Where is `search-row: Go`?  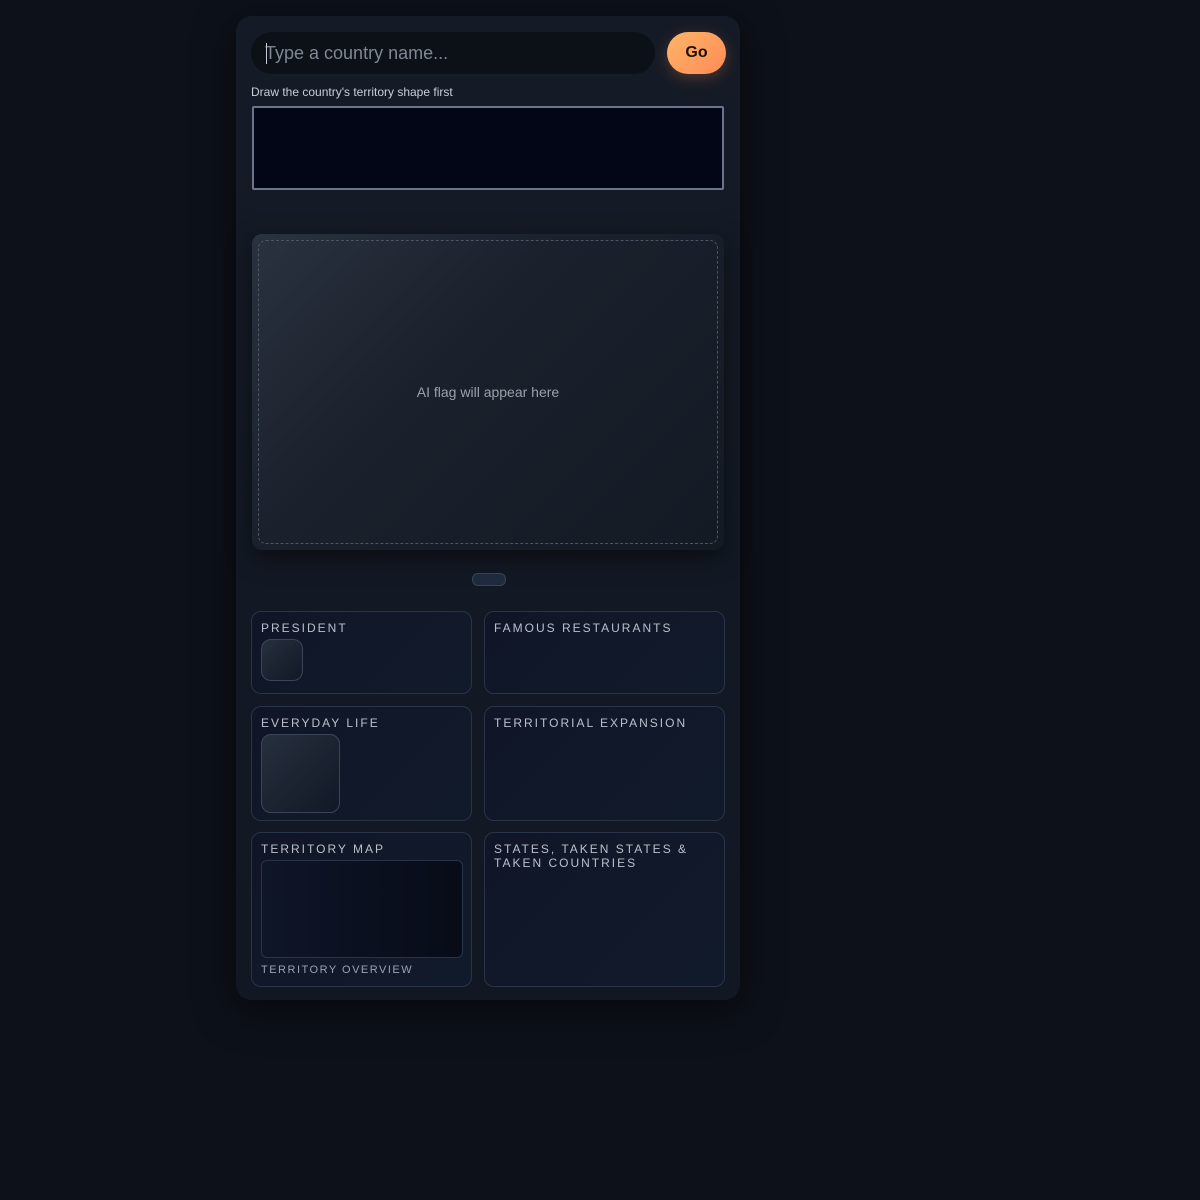
search-row: Go is located at coordinates (488, 53).